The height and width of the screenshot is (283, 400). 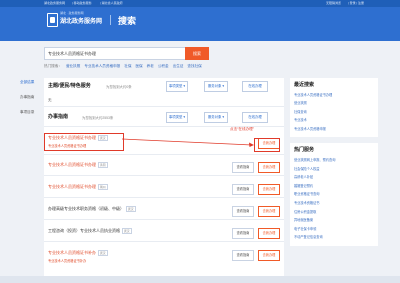 I want to click on guide-filter-online-toggle: 在线办理, so click(x=255, y=117).